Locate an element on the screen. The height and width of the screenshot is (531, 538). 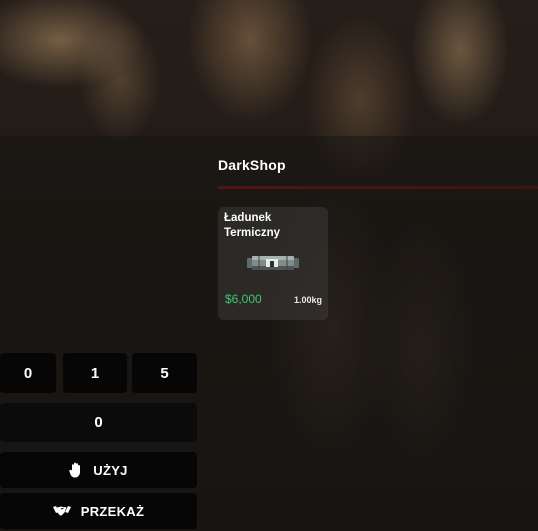
use-button: UŻYJ is located at coordinates (98, 470).